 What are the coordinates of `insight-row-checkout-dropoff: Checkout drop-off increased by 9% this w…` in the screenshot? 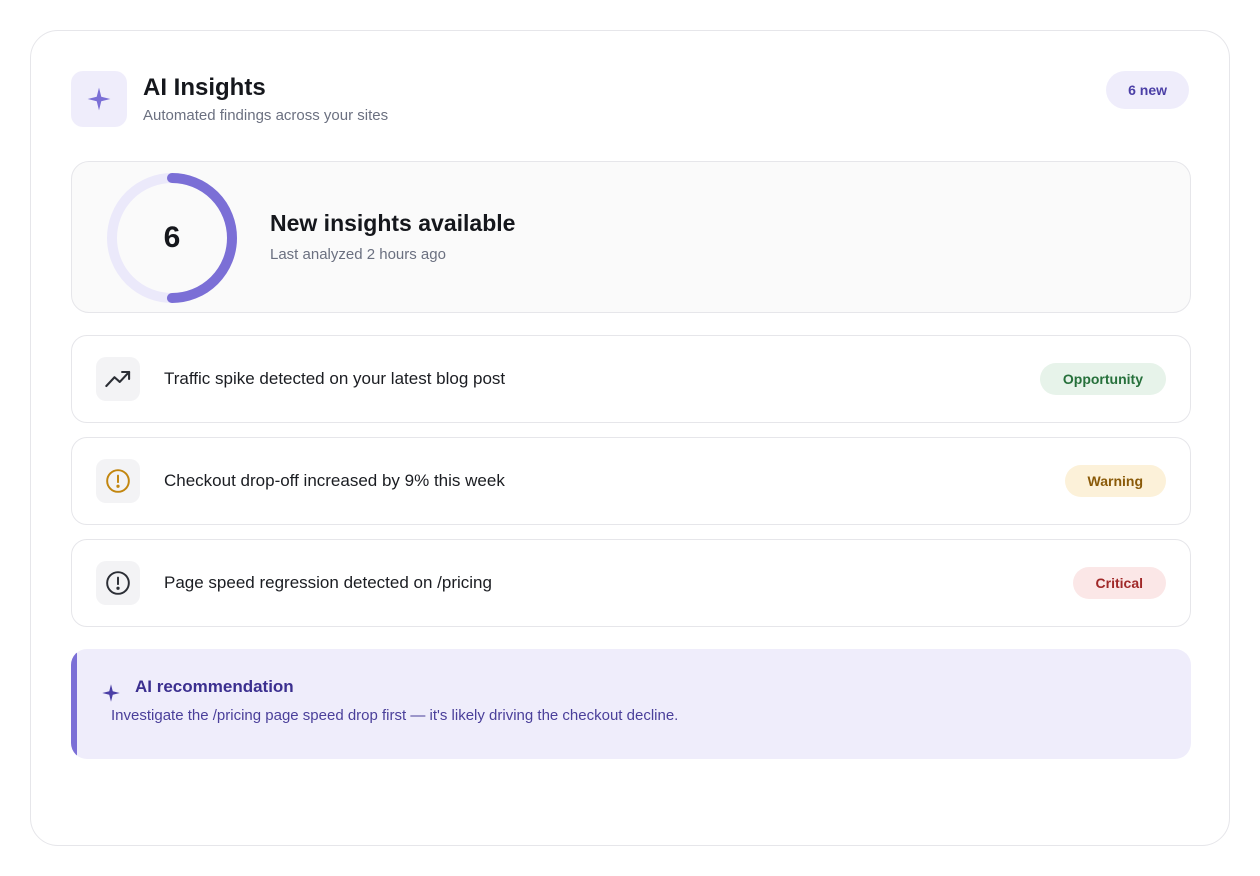 It's located at (631, 481).